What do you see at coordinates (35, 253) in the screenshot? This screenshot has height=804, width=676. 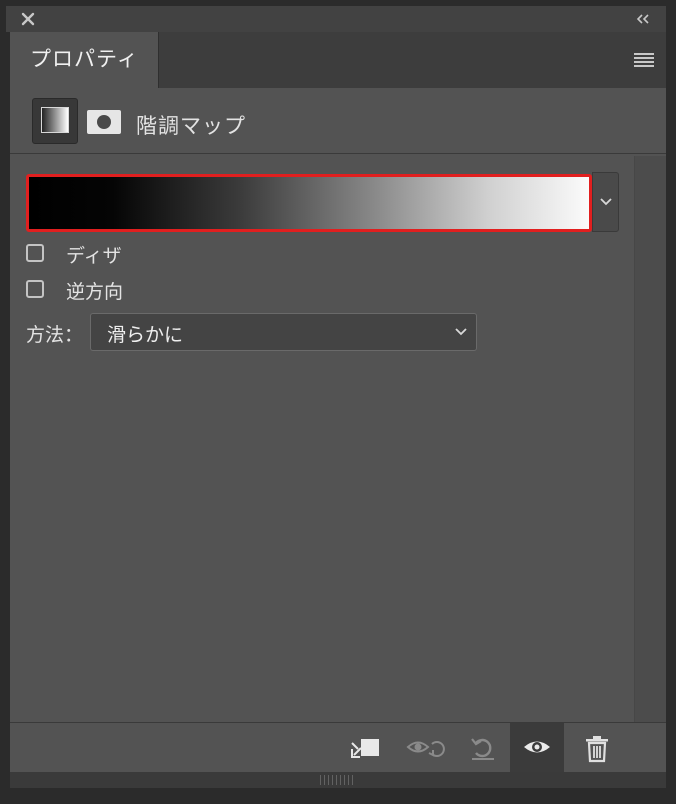 I see `dither-checkbox` at bounding box center [35, 253].